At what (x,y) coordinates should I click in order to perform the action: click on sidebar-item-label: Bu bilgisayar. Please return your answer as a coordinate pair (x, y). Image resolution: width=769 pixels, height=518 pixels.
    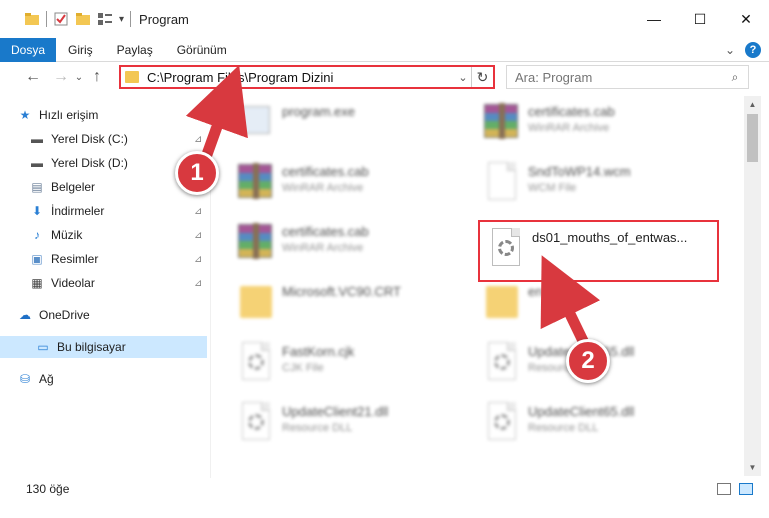
    Looking at the image, I should click on (91, 347).